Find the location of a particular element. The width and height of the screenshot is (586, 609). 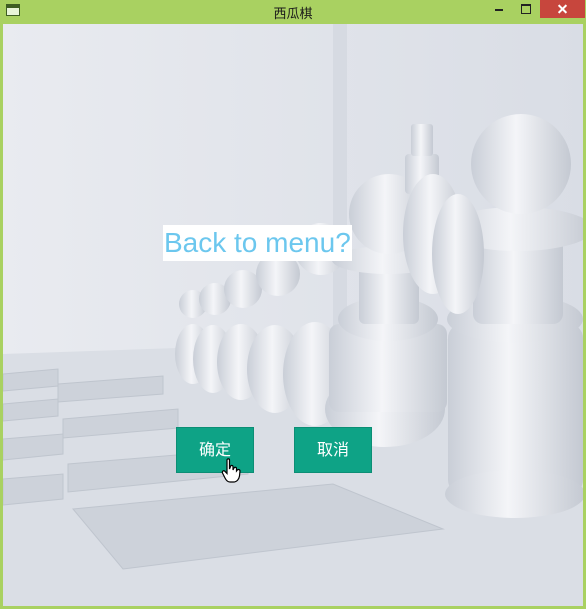

confirm-button: 确定 is located at coordinates (215, 450).